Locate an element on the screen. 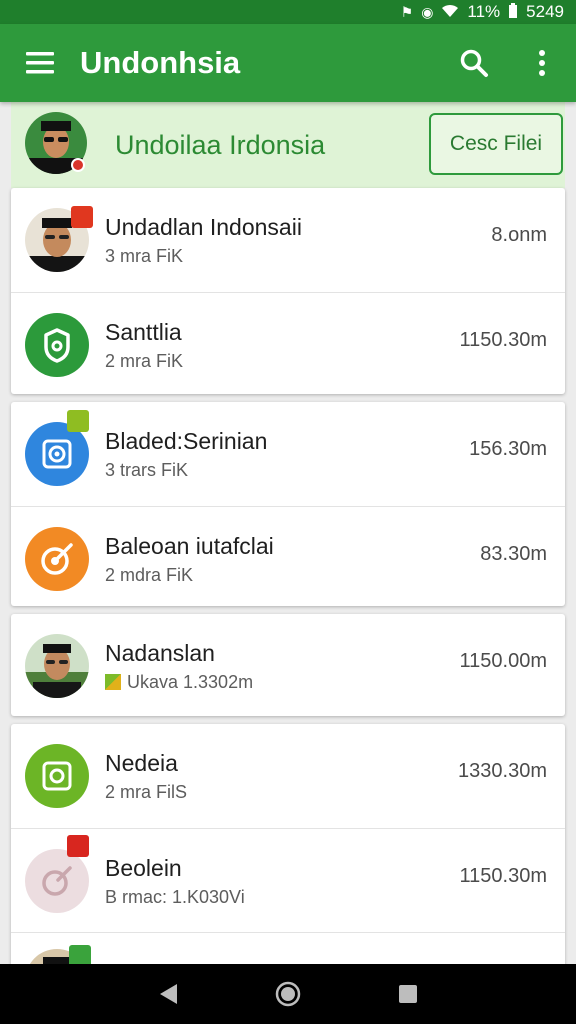 The width and height of the screenshot is (576, 1024). chat-subtitle: 3 mra FiK is located at coordinates (144, 256).